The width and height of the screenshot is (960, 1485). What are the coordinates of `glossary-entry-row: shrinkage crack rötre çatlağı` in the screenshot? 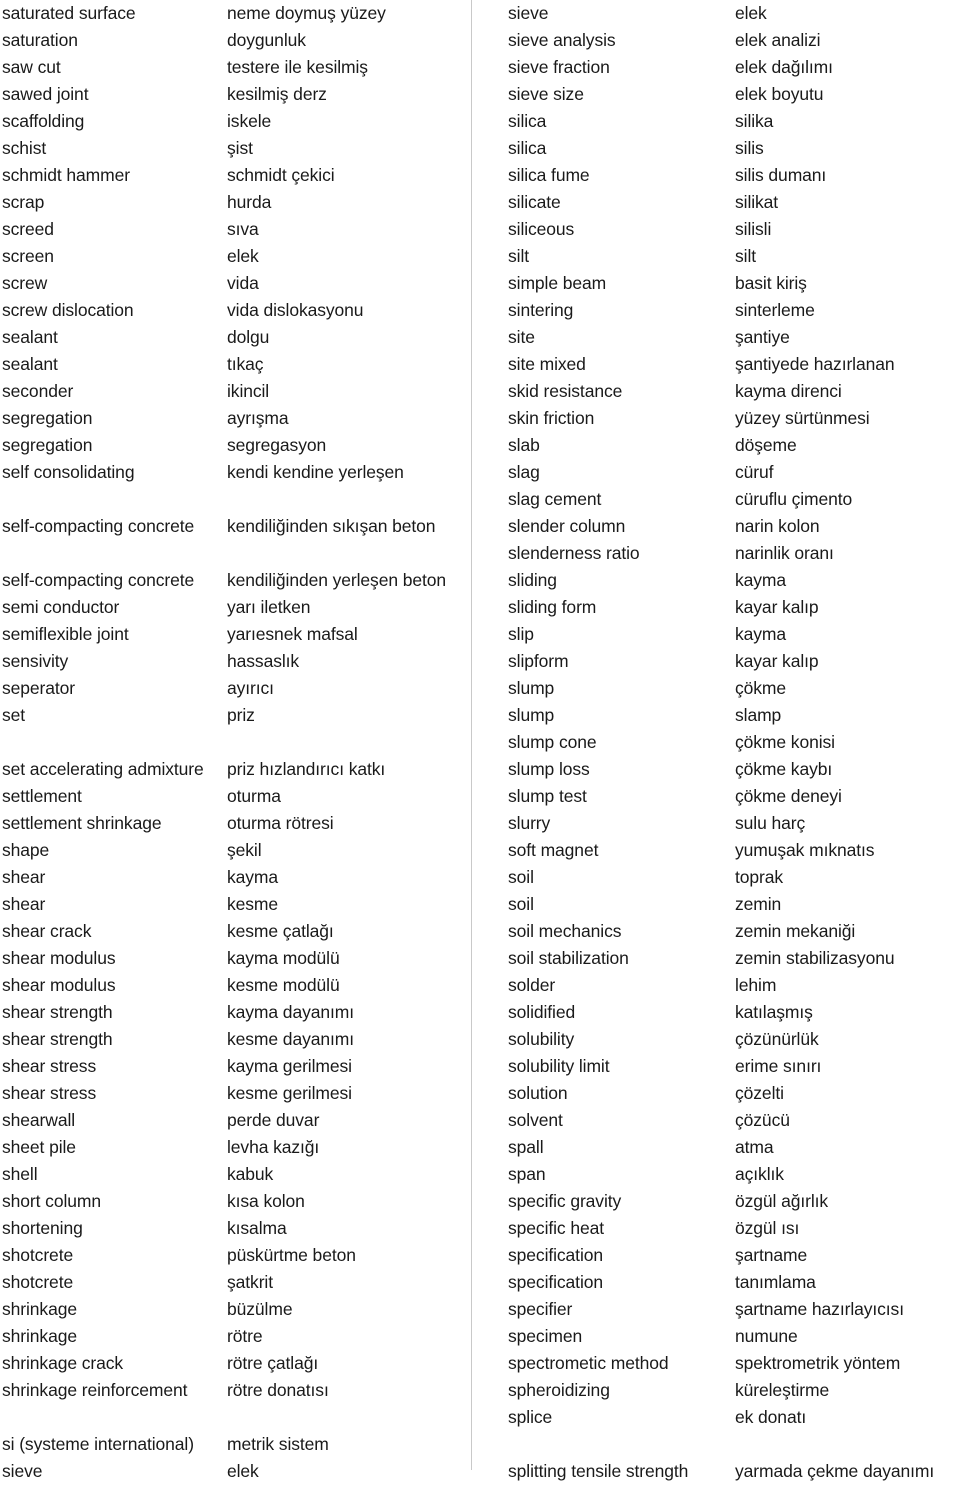 It's located at (233, 1363).